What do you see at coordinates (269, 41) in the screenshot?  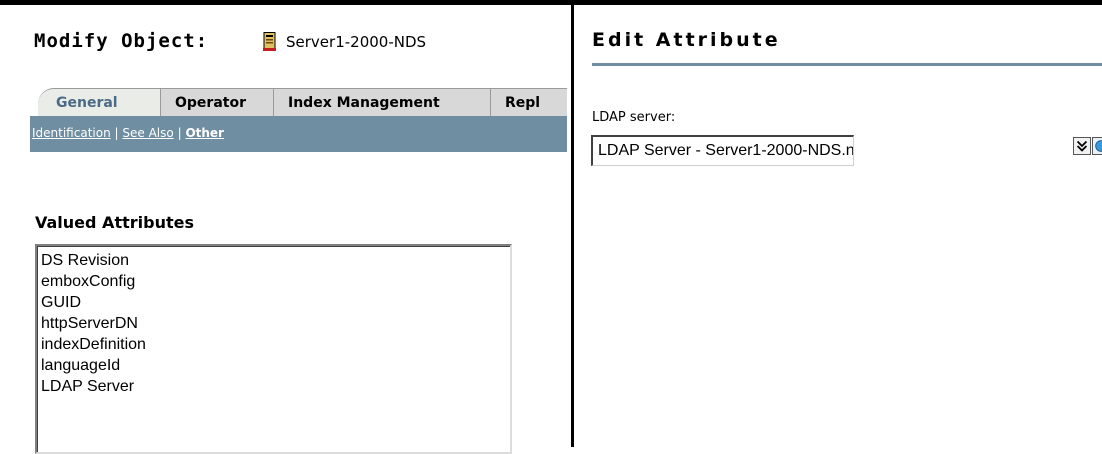 I see `server-icon` at bounding box center [269, 41].